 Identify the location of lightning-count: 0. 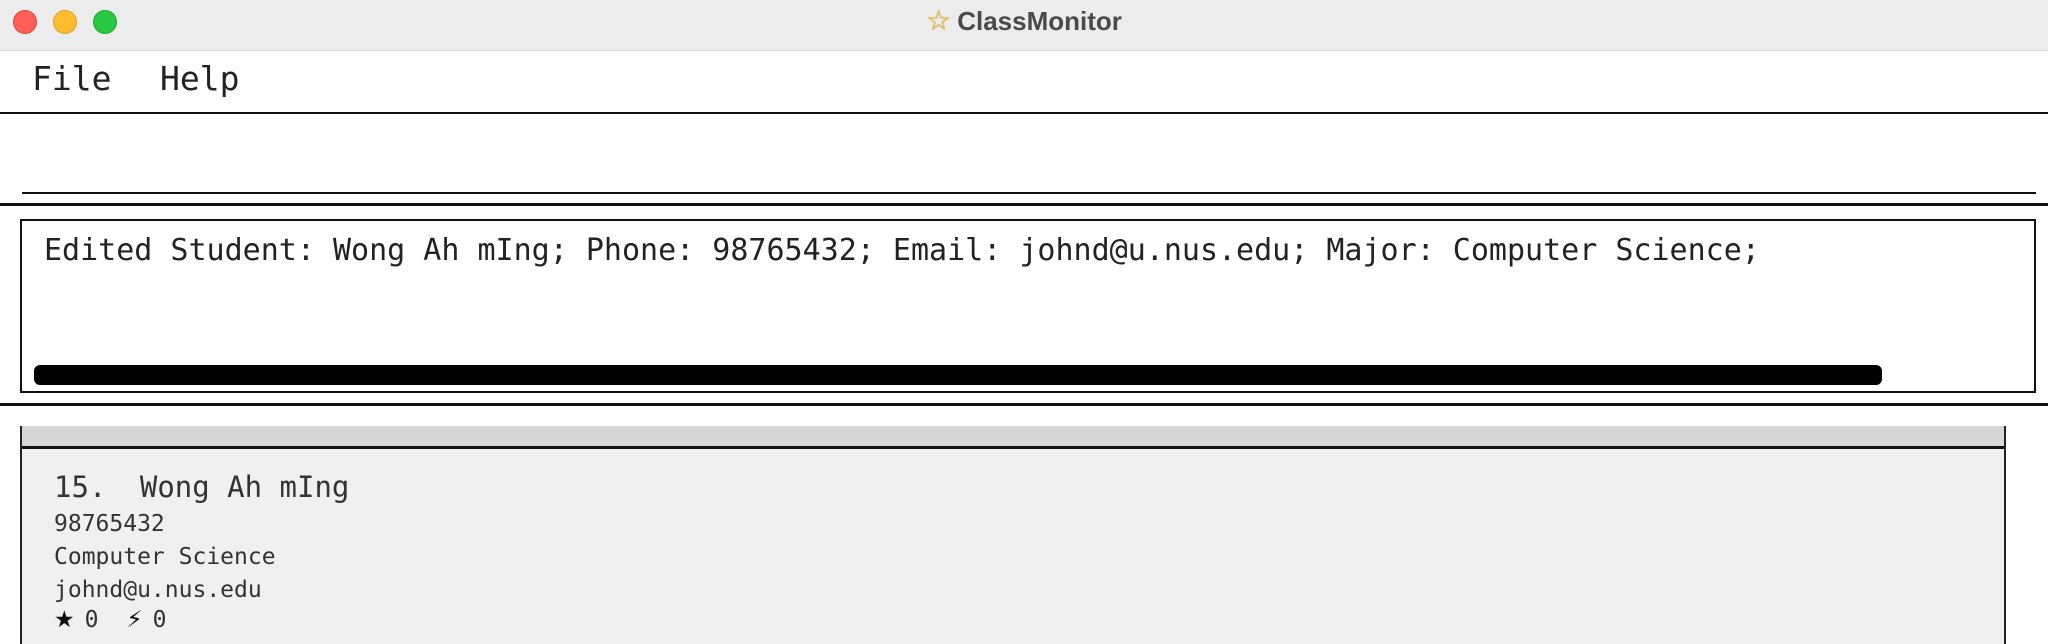
(159, 620).